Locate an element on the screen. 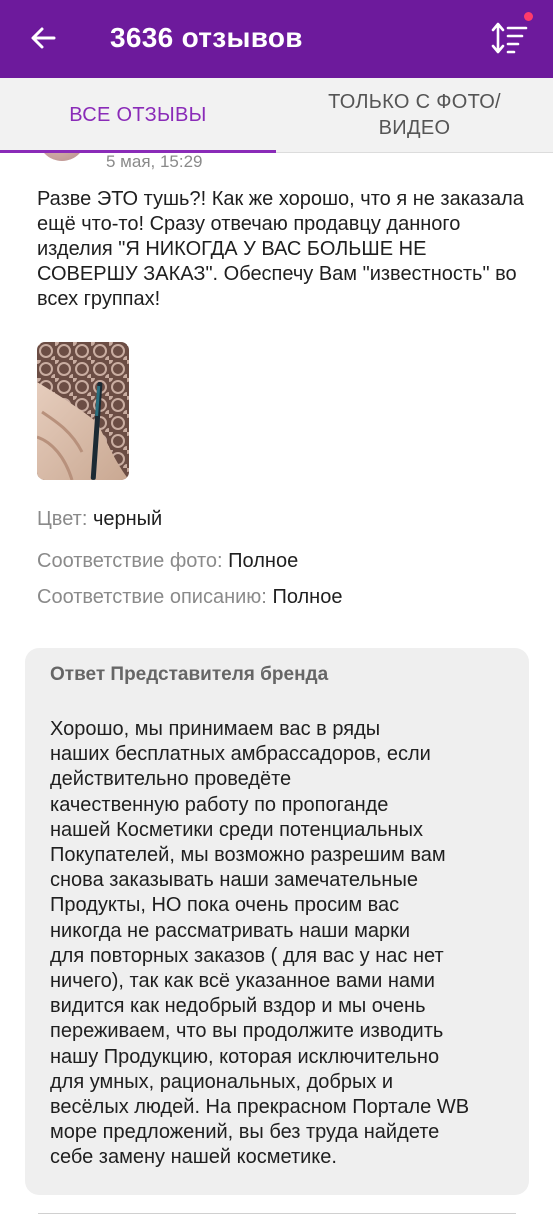 The width and height of the screenshot is (553, 1215). photo-match-value: Полное is located at coordinates (263, 561).